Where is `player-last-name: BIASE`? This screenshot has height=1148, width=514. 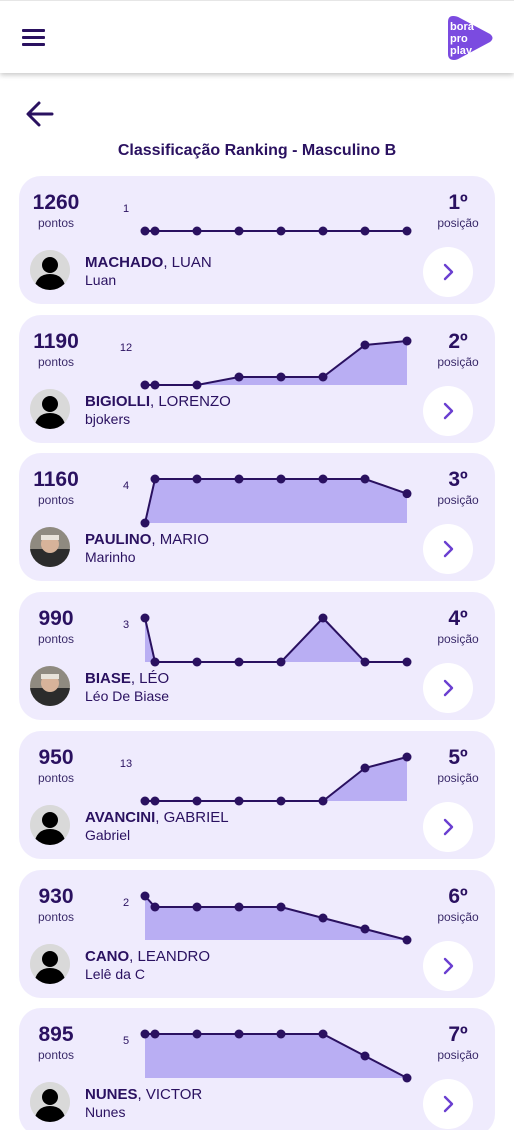 player-last-name: BIASE is located at coordinates (108, 679).